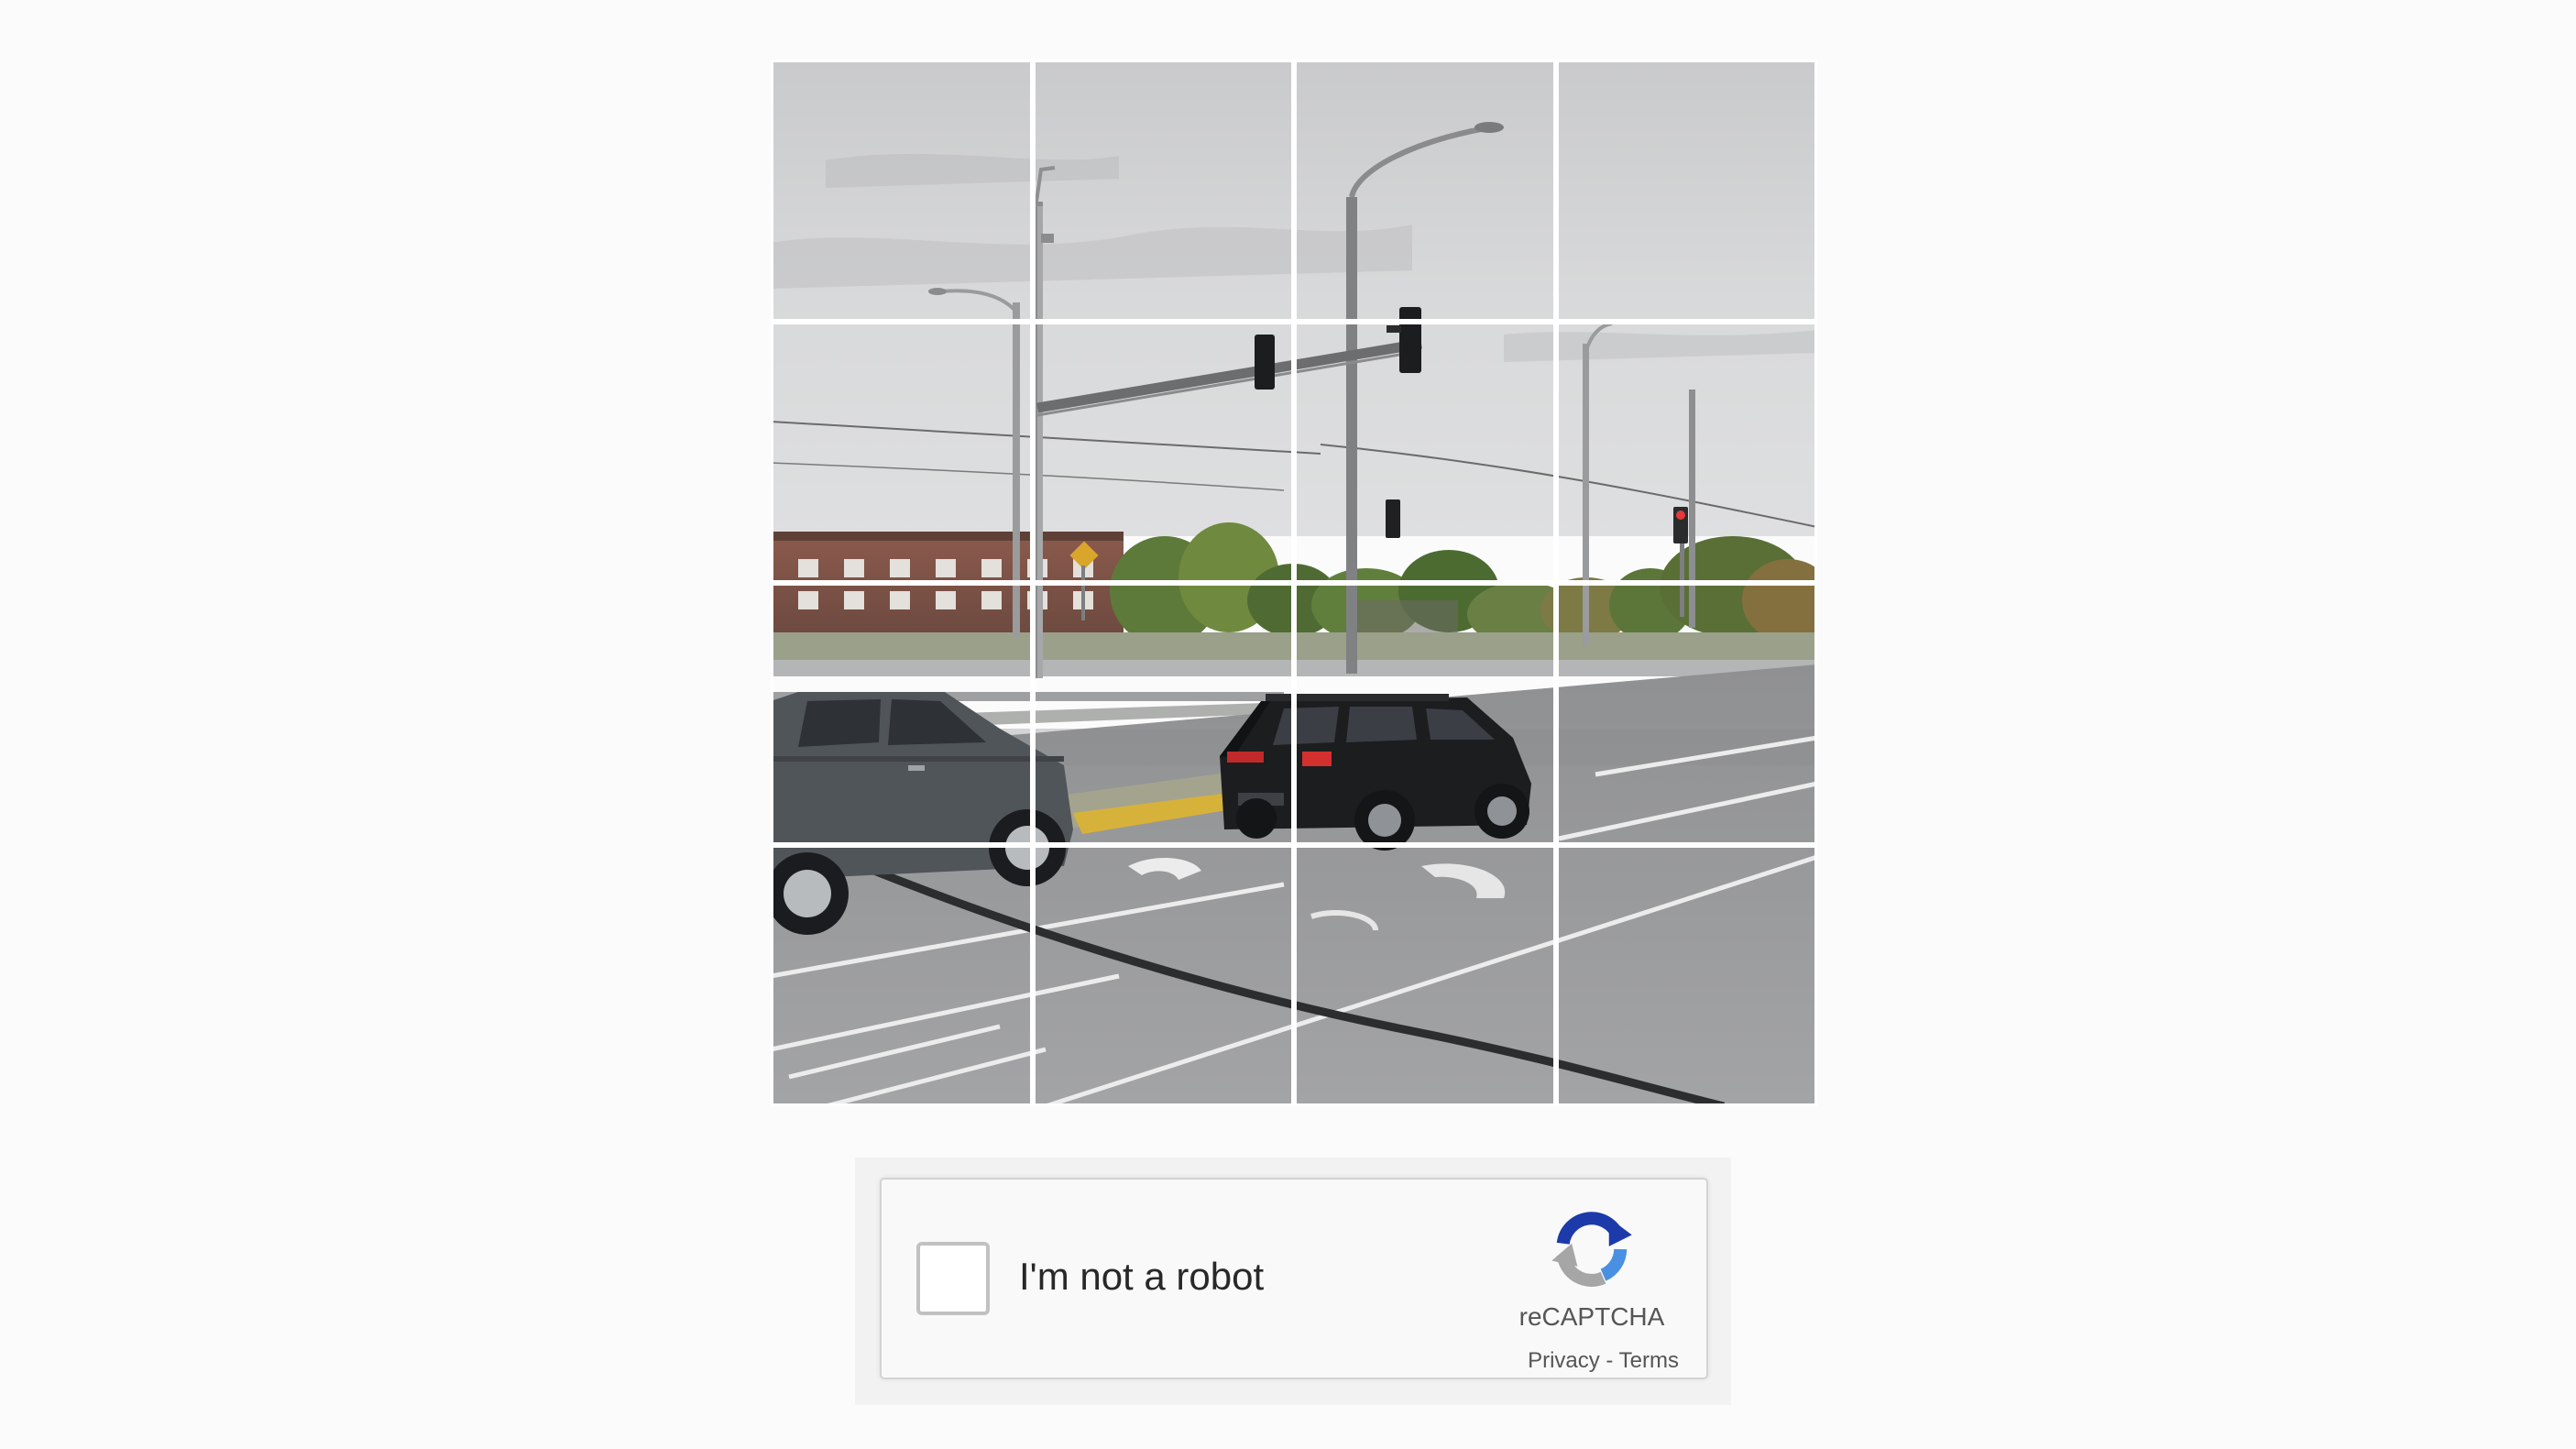 The image size is (2576, 1449). I want to click on captcha-tile-r4c1, so click(902, 975).